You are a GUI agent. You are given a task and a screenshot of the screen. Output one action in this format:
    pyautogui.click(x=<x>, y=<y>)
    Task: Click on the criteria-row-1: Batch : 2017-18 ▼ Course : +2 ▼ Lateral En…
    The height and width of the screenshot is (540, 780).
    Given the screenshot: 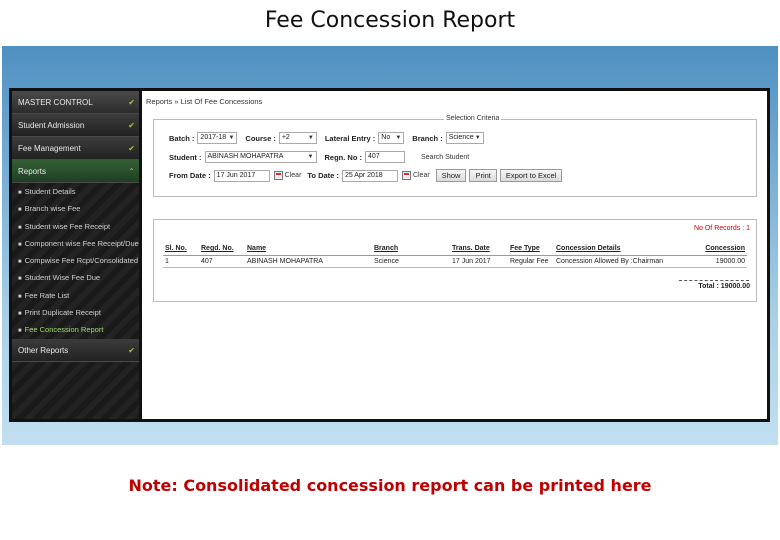 What is the action you would take?
    pyautogui.click(x=330, y=138)
    